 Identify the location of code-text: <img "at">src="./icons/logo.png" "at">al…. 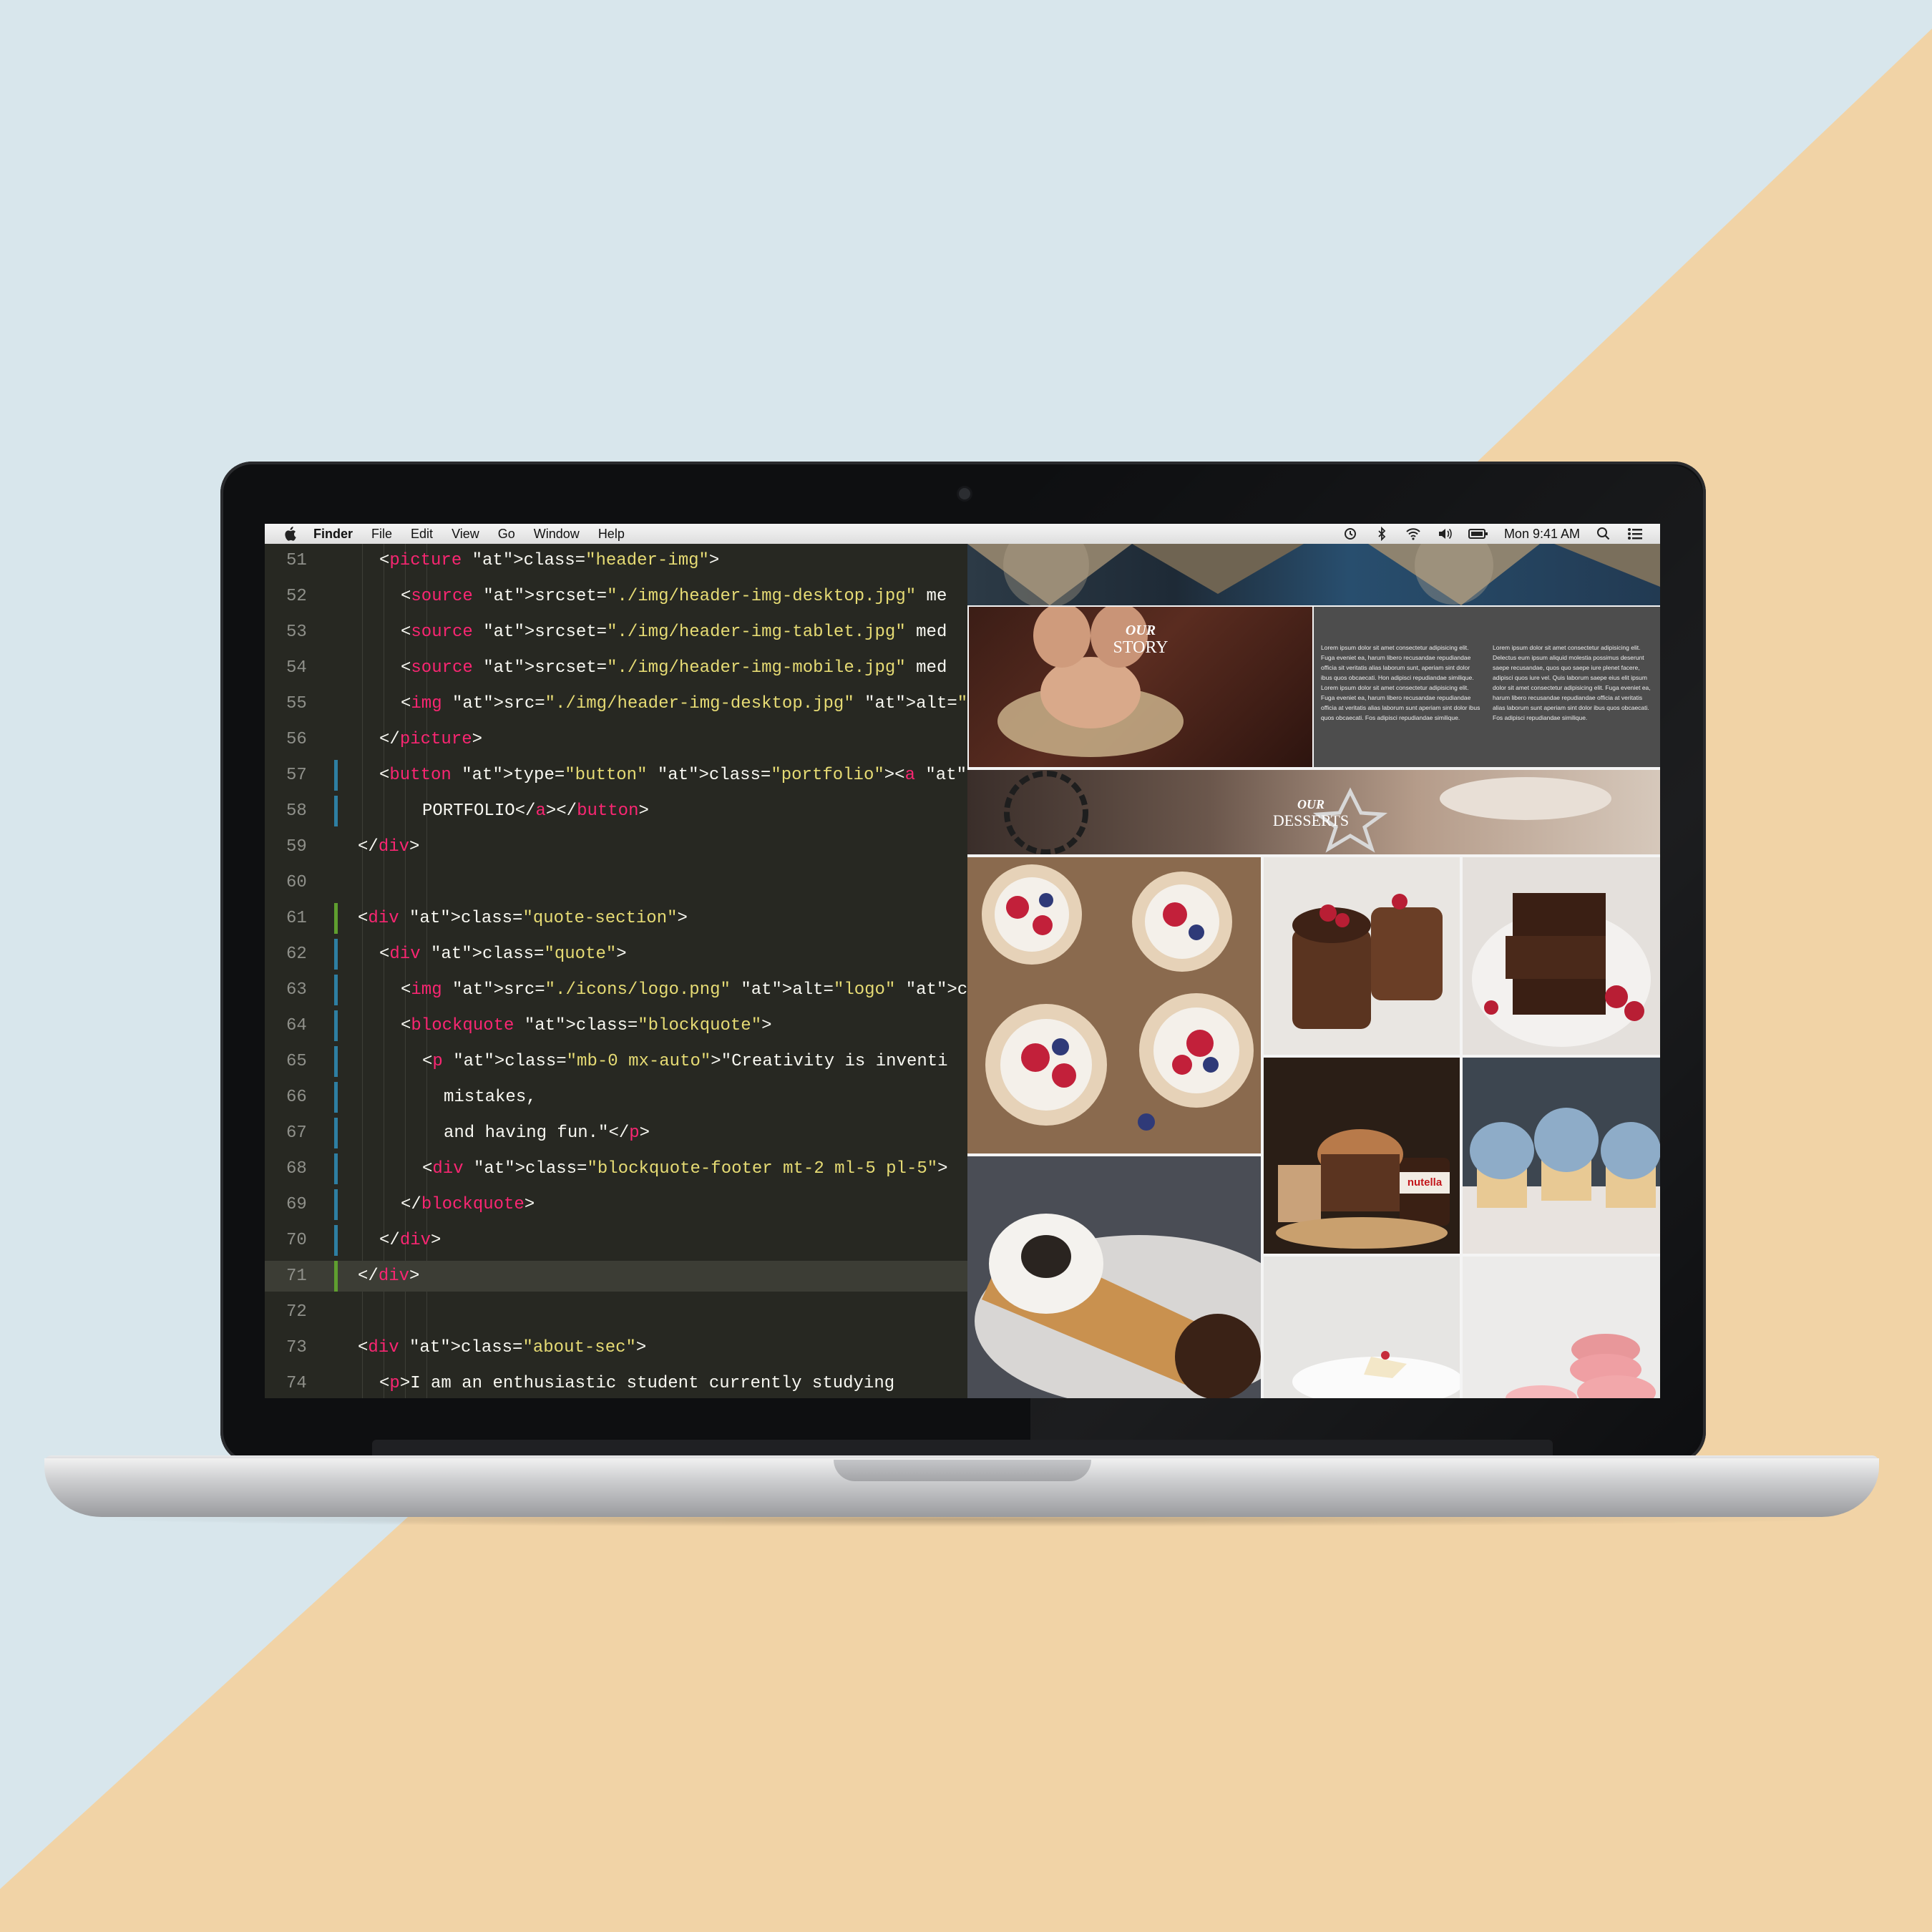
(684, 990).